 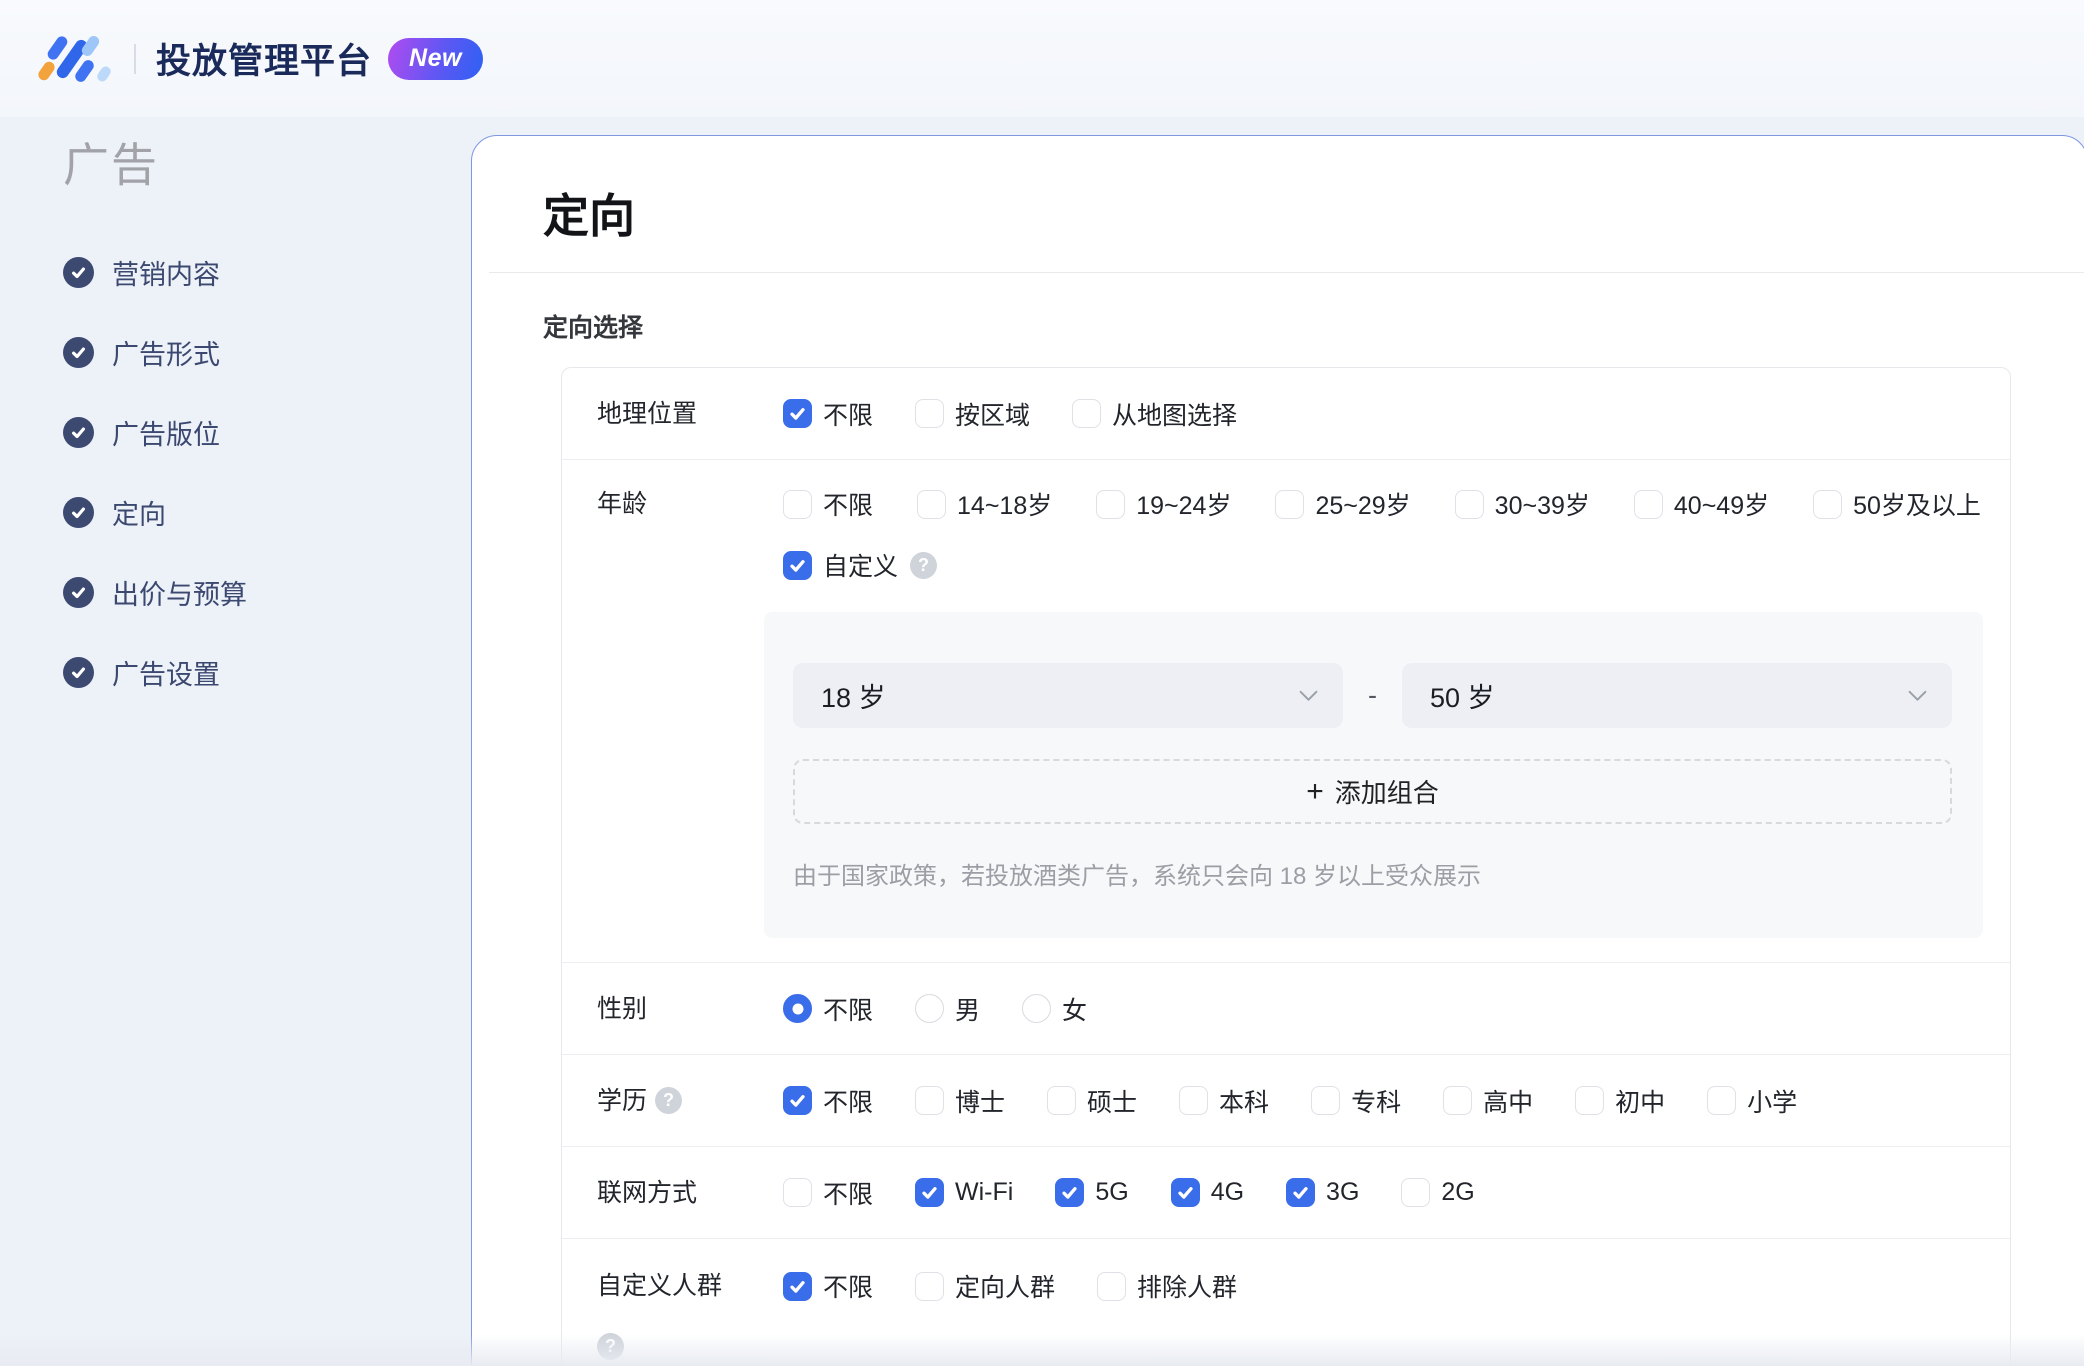 What do you see at coordinates (840, 565) in the screenshot?
I see `checkbox-option-age: 自定义` at bounding box center [840, 565].